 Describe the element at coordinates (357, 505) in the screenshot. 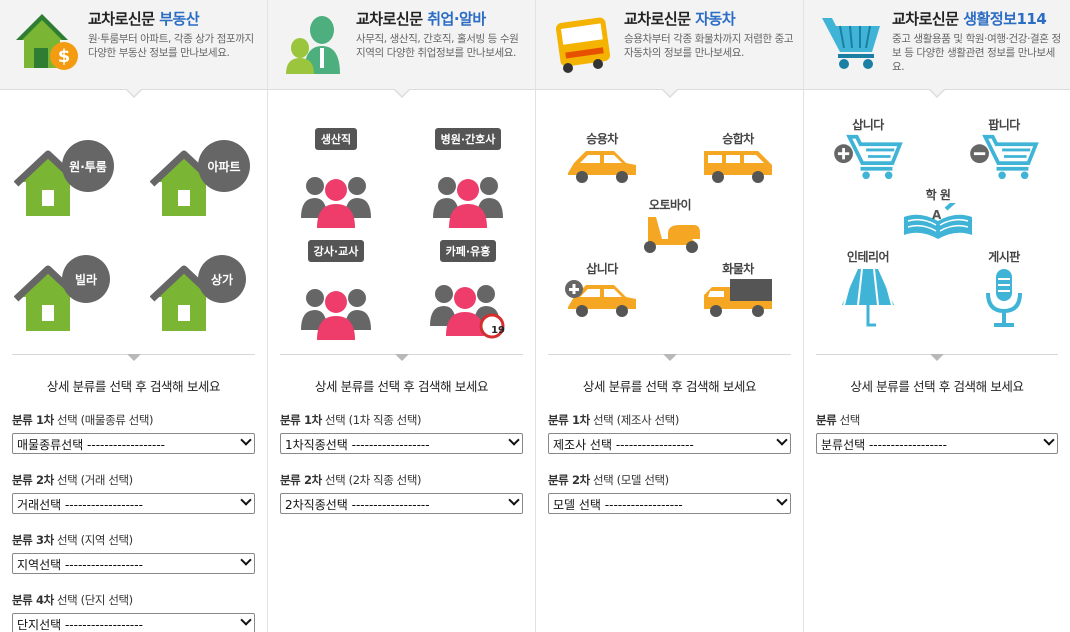

I see `select-value: 2차직종선택 ------------------` at that location.